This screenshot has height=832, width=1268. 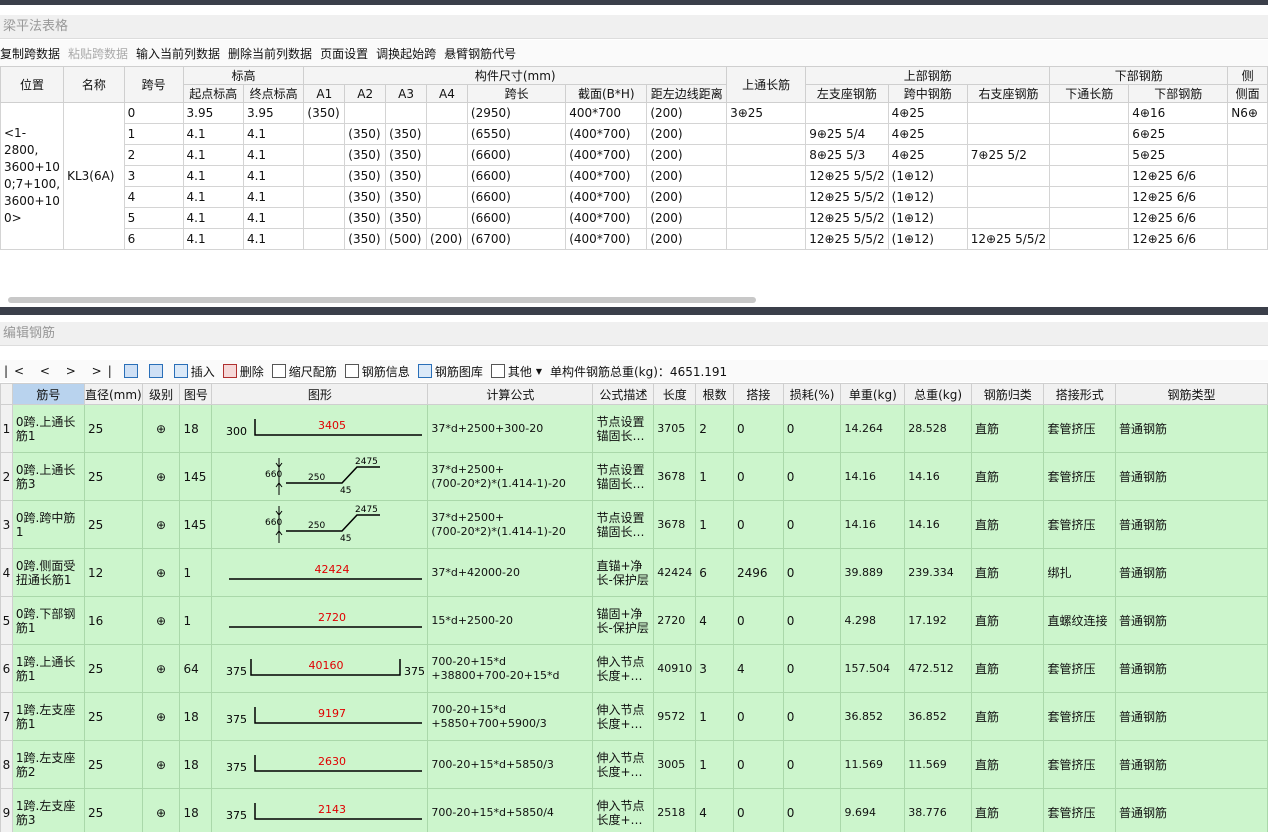 I want to click on rebar-shape-cell: 660 250 45 2475, so click(x=320, y=524).